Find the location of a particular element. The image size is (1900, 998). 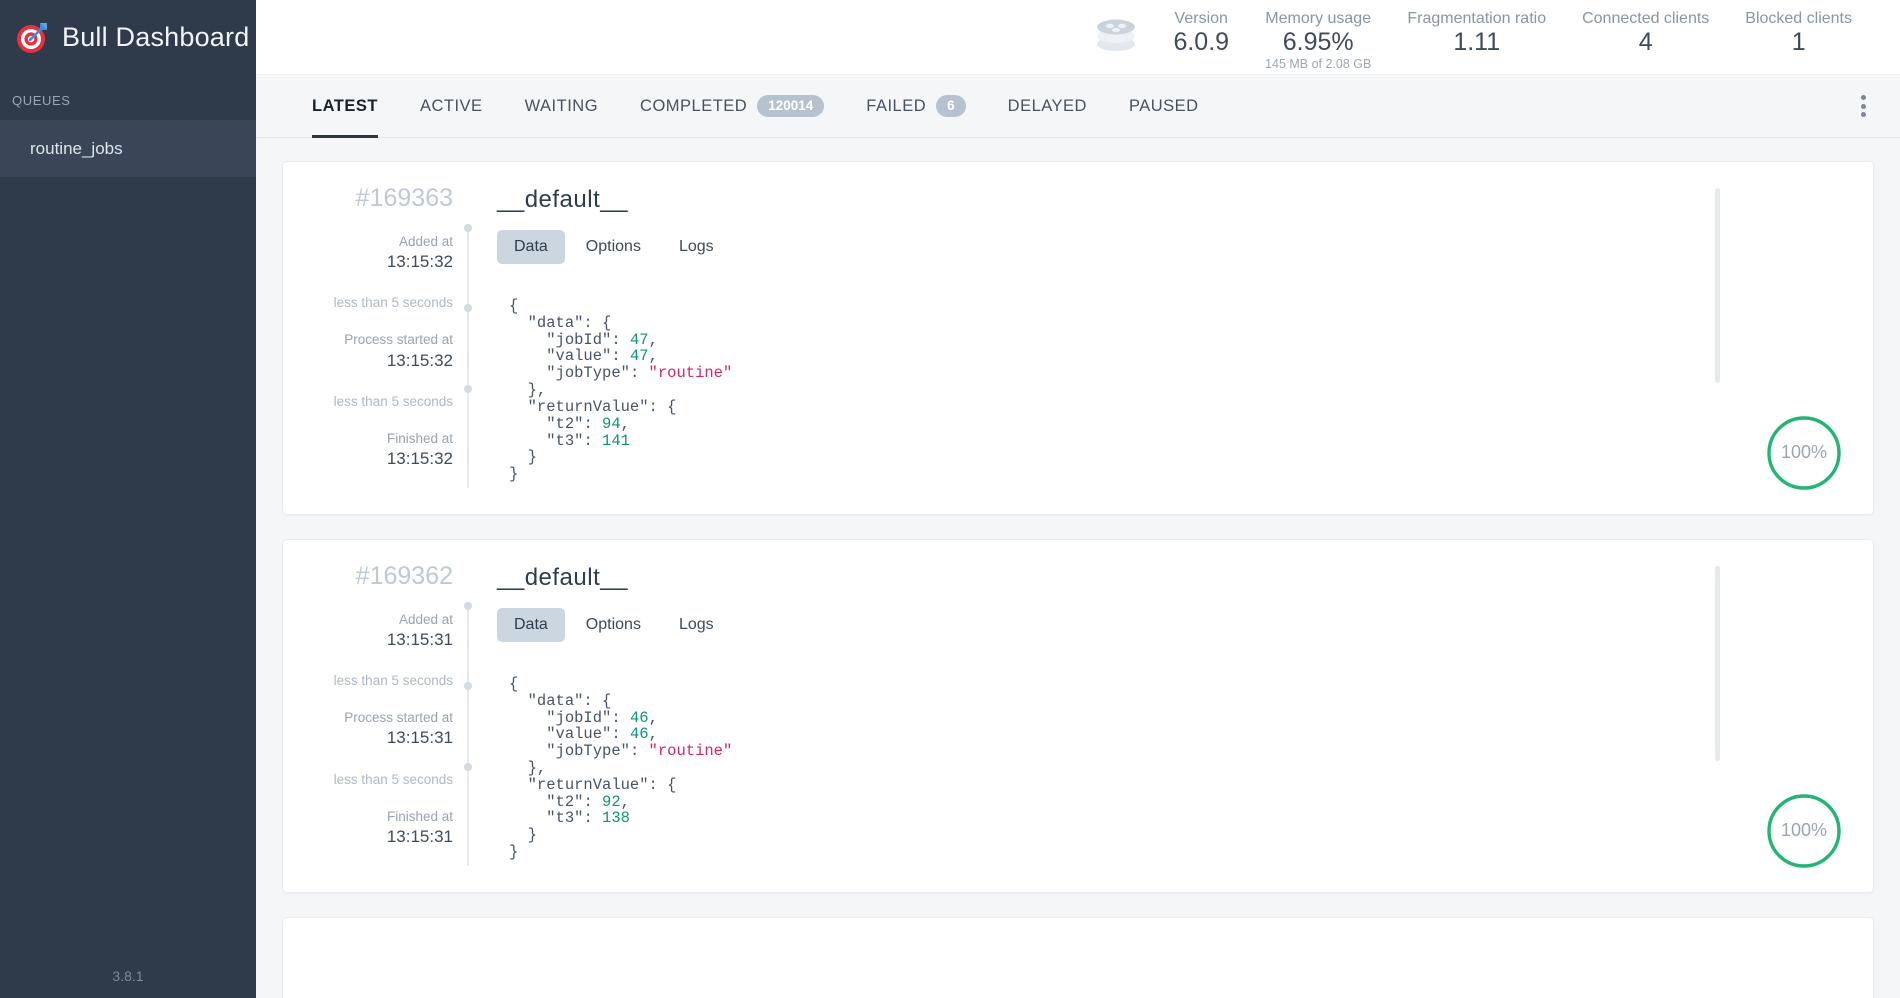

tab-completed: COMPLETED 120014 is located at coordinates (732, 106).